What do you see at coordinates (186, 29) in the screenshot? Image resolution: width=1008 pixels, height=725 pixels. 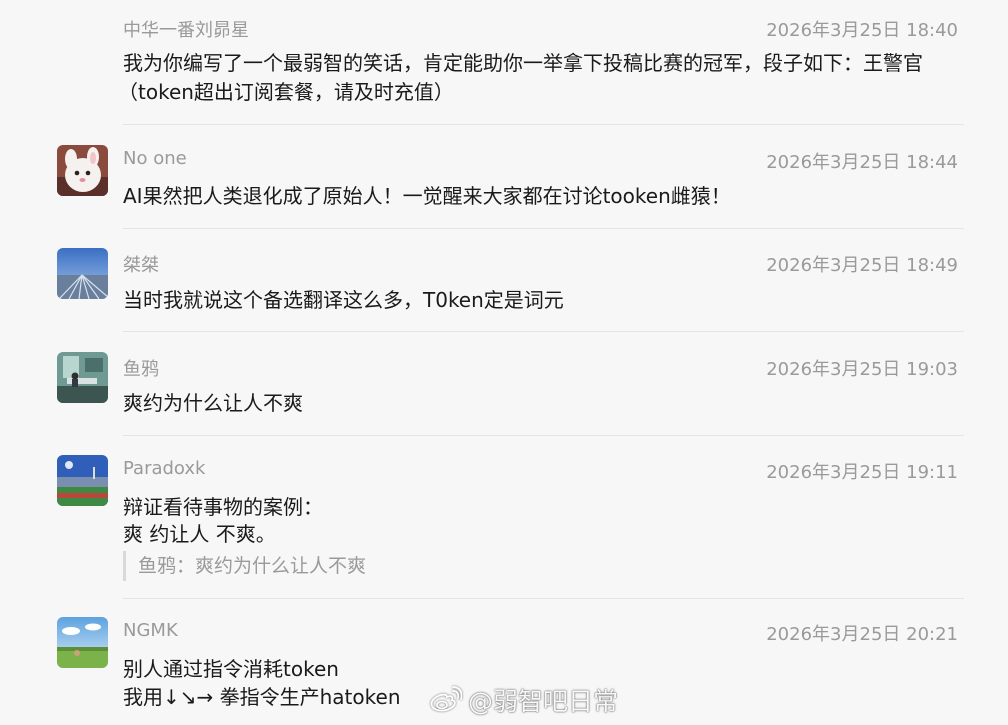 I see `comment-author: 中华一番刘昴星` at bounding box center [186, 29].